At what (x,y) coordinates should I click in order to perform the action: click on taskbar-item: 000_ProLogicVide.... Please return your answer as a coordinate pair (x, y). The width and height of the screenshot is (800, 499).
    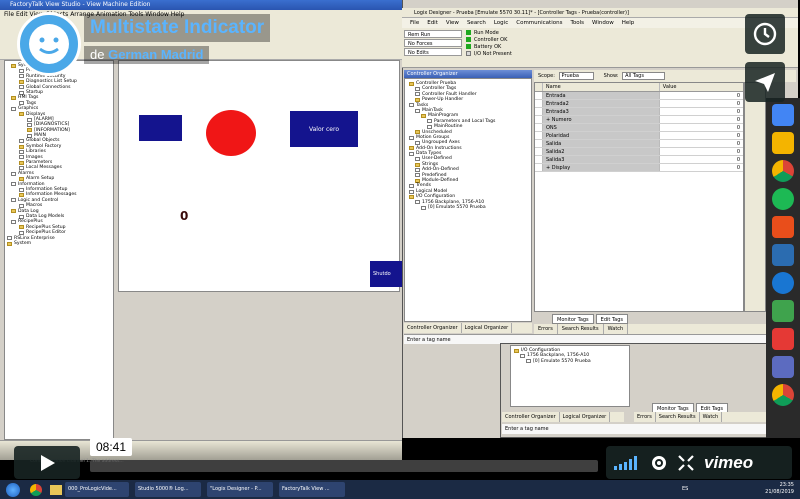
    Looking at the image, I should click on (97, 489).